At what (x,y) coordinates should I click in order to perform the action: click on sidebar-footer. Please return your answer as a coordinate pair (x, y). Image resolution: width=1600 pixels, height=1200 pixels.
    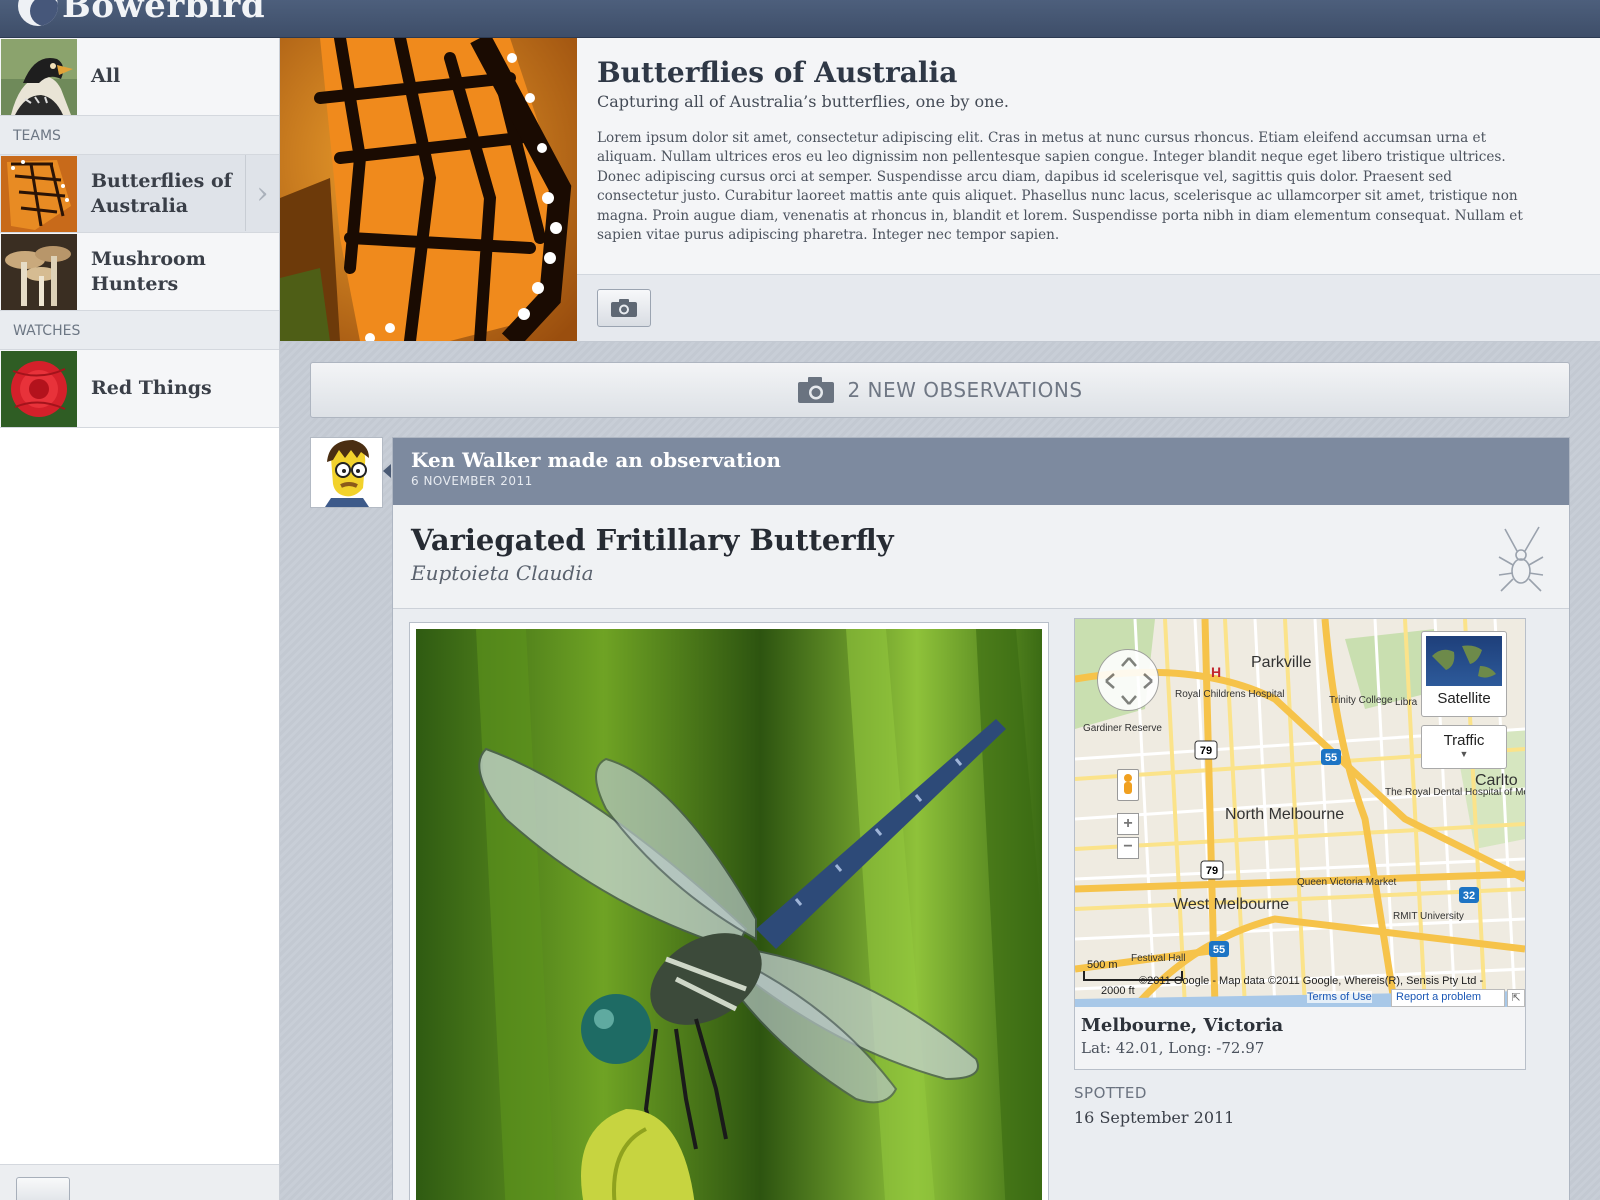
    Looking at the image, I should click on (139, 1182).